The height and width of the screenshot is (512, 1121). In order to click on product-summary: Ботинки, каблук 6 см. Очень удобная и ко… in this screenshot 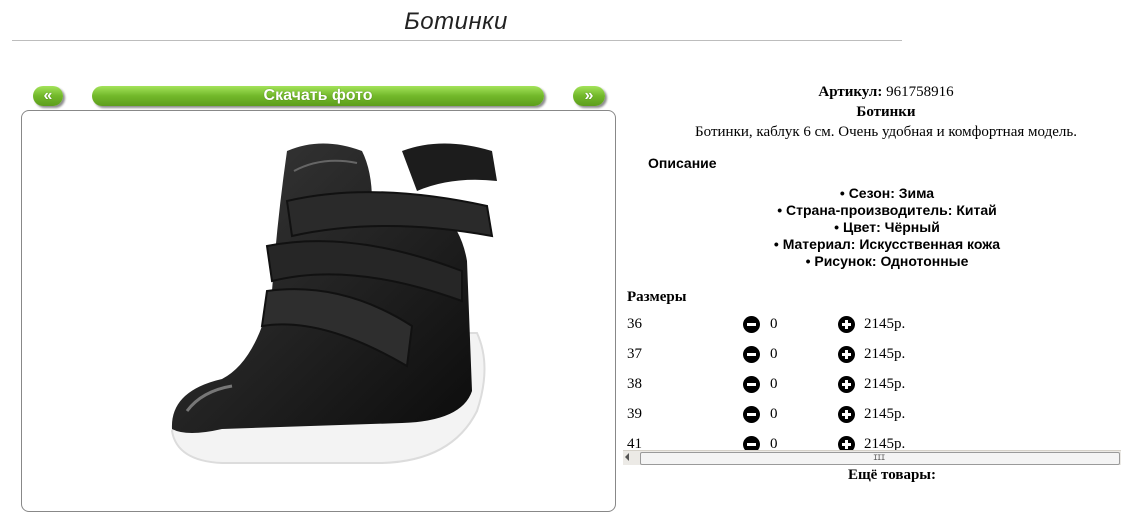, I will do `click(886, 132)`.